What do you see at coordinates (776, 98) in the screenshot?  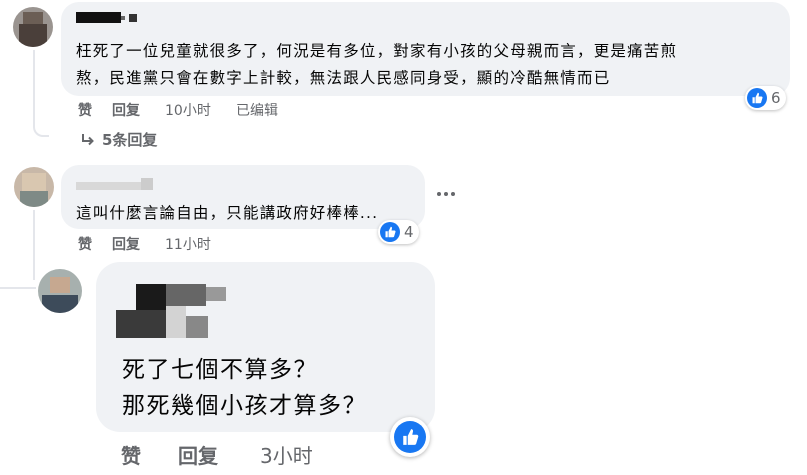 I see `reaction-count: 6` at bounding box center [776, 98].